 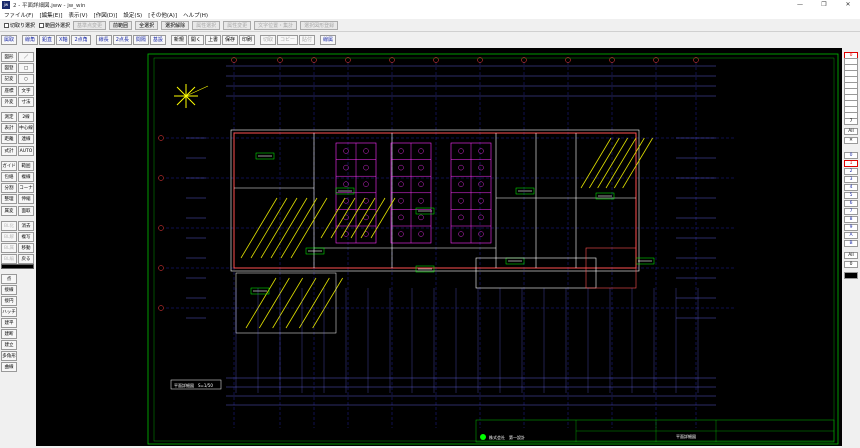 What do you see at coordinates (9, 312) in the screenshot?
I see `tool-button: ハッチ` at bounding box center [9, 312].